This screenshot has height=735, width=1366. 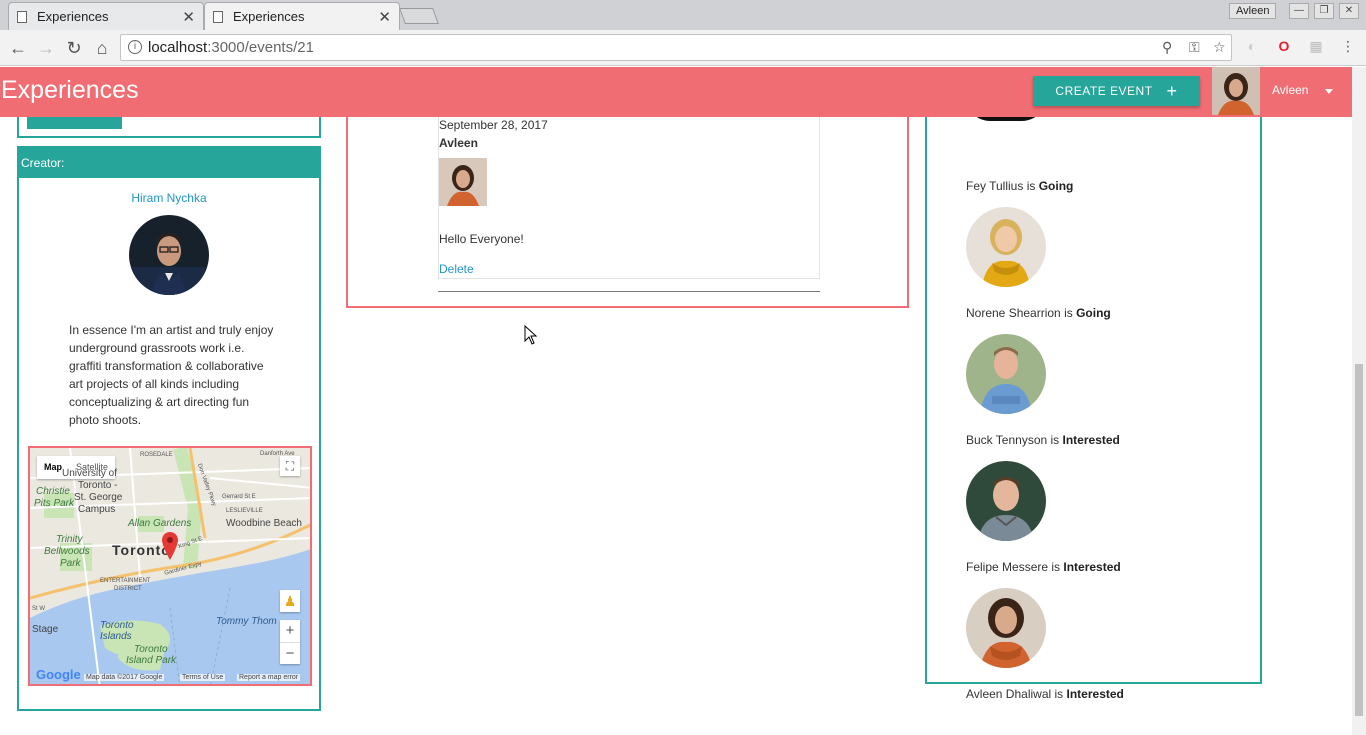 I want to click on attendee-status: Felipe Messere is Interested, so click(x=1043, y=567).